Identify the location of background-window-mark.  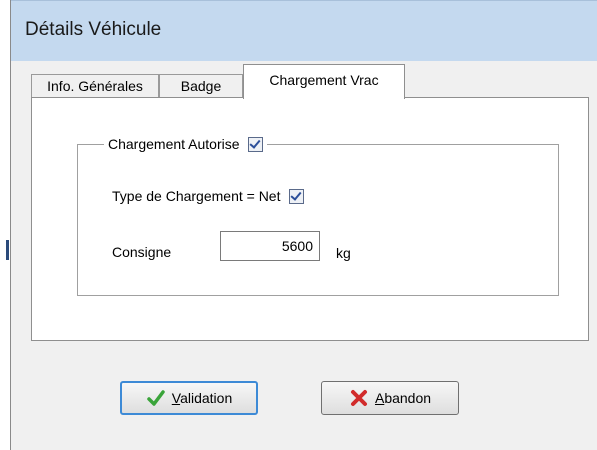
(7, 250).